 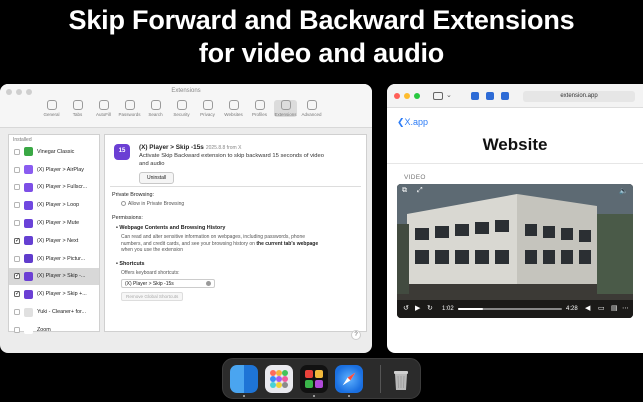 What do you see at coordinates (349, 379) in the screenshot?
I see `safari-icon` at bounding box center [349, 379].